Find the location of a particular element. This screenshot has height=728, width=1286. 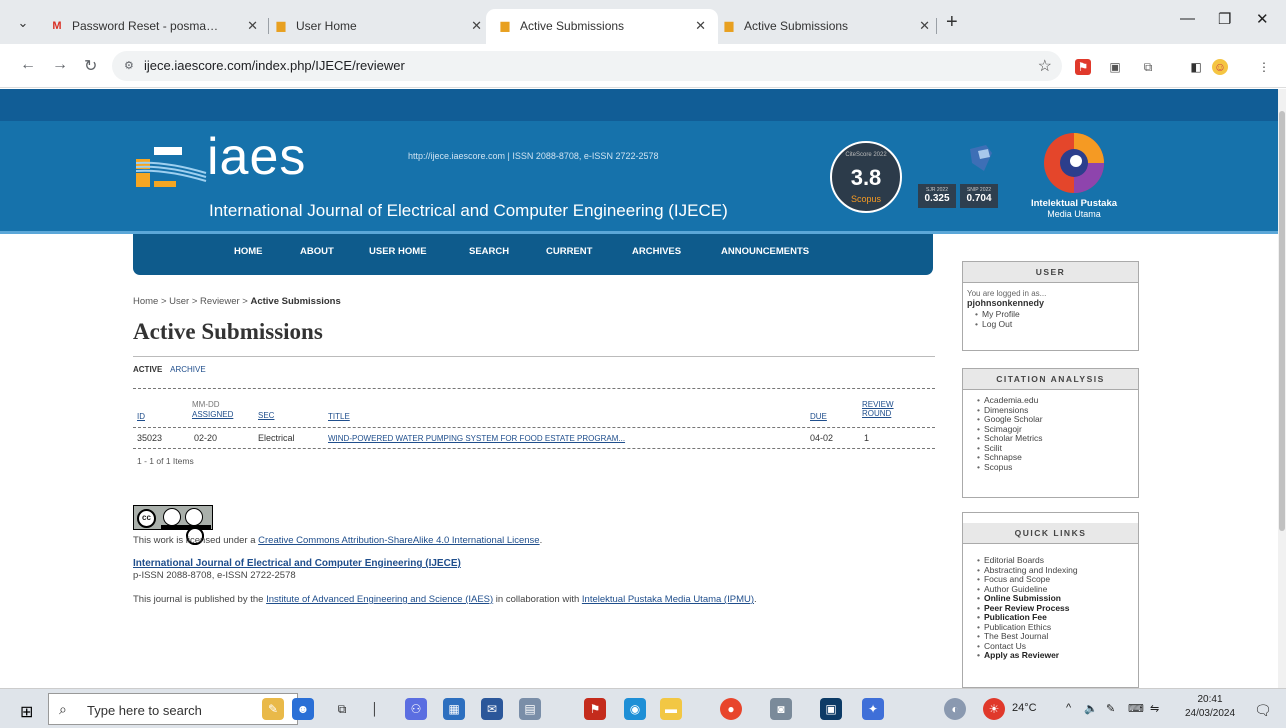

col-due-header: DUE is located at coordinates (818, 416).